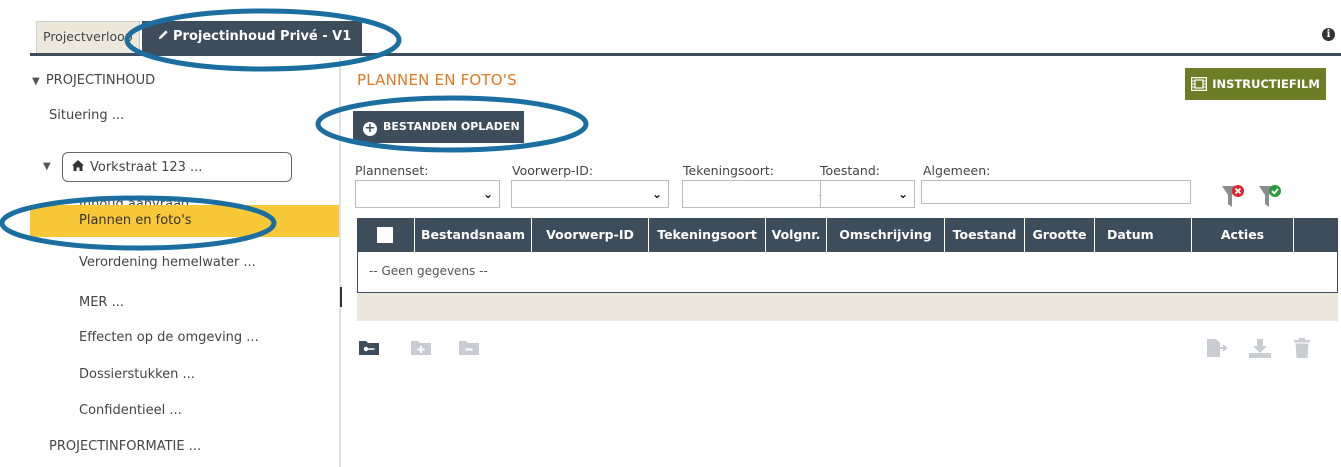  Describe the element at coordinates (728, 170) in the screenshot. I see `filter-tekeningsoort-label: Tekeningsoort:` at that location.